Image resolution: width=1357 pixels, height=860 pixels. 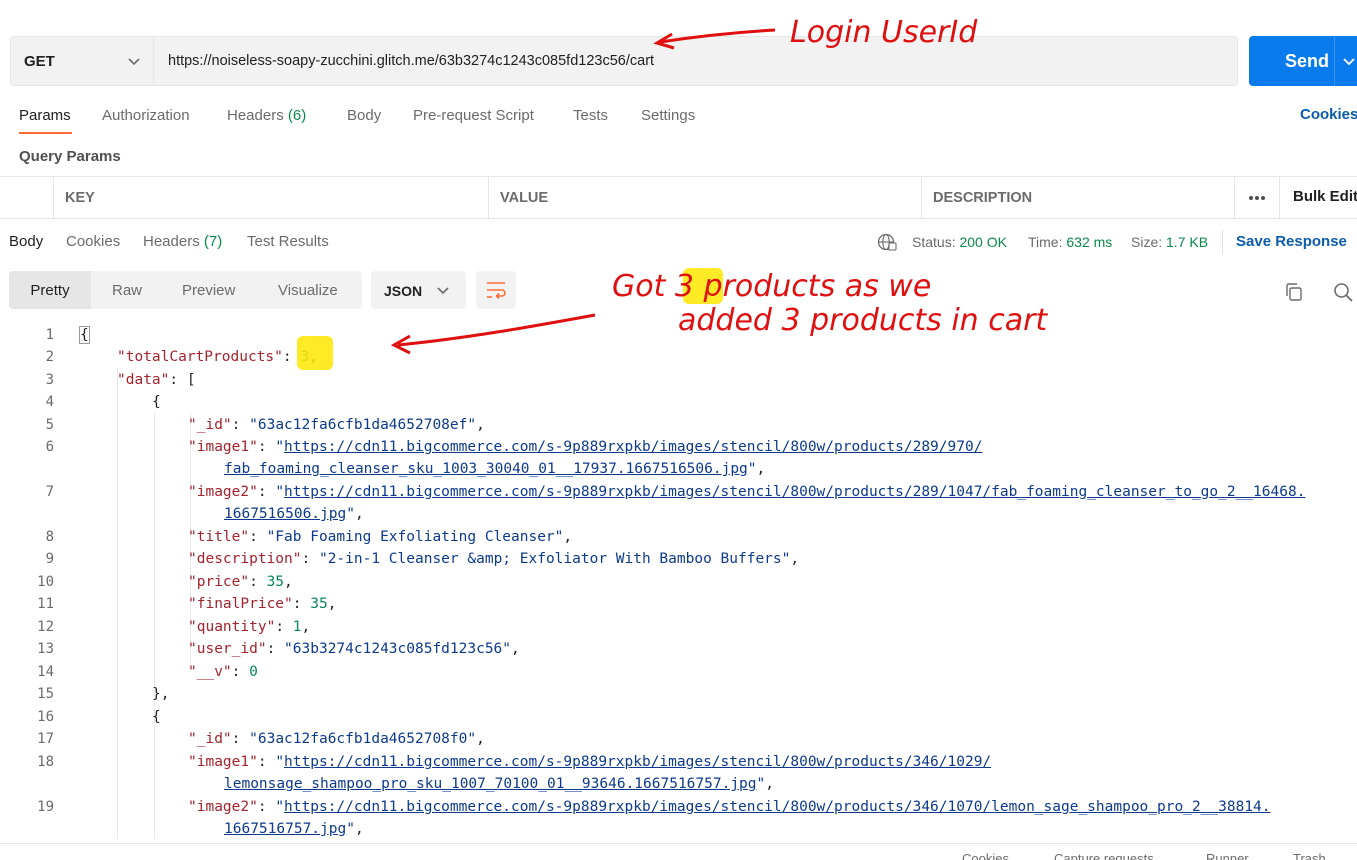 I want to click on resp-tab-cookies: Cookies, so click(x=93, y=241).